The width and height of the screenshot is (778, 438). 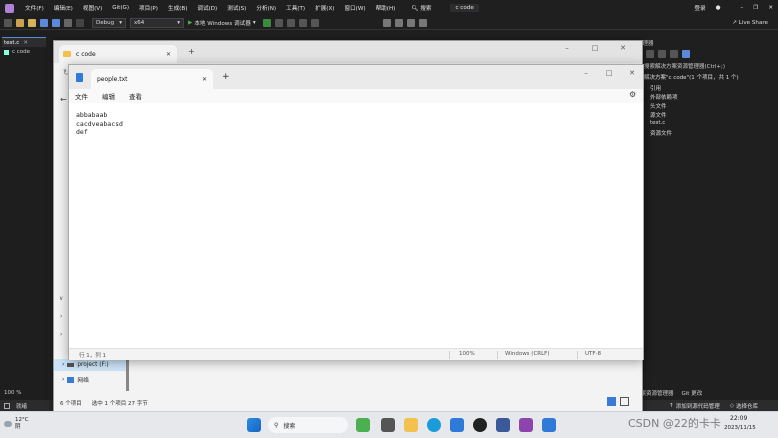 What do you see at coordinates (421, 8) in the screenshot?
I see `vs-search: 🔍︎ 搜索` at bounding box center [421, 8].